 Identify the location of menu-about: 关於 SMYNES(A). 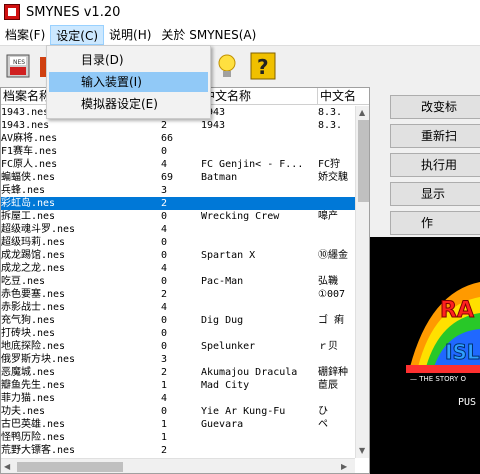
(208, 35).